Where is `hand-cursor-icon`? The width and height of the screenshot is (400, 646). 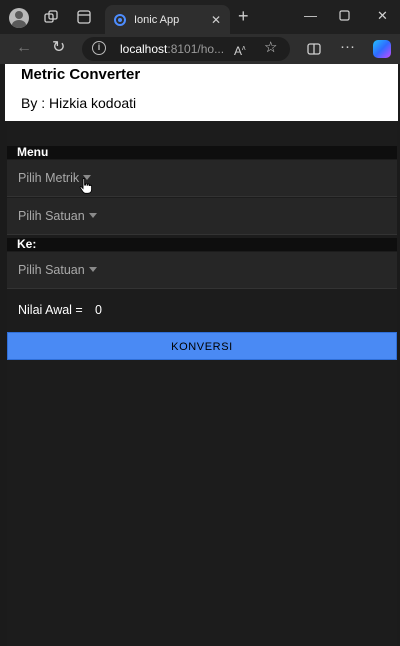
hand-cursor-icon is located at coordinates (86, 188).